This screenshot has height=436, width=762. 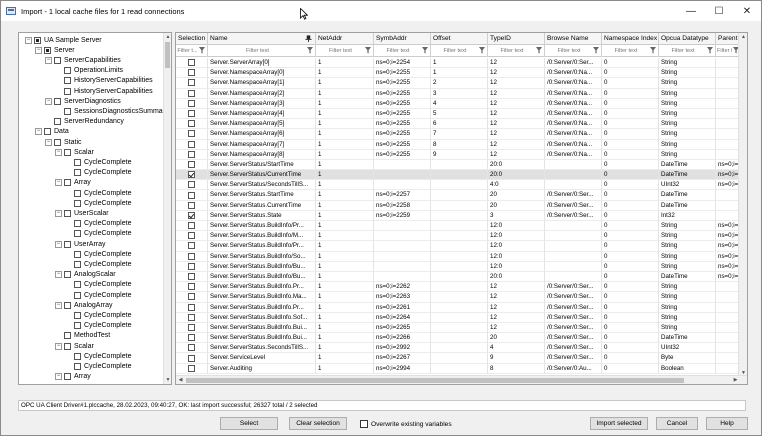 What do you see at coordinates (82, 213) in the screenshot?
I see `tree-node: − UserScalar` at bounding box center [82, 213].